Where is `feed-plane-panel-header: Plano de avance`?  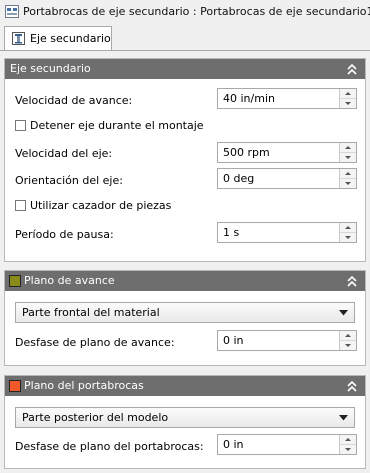
feed-plane-panel-header: Plano de avance is located at coordinates (185, 281).